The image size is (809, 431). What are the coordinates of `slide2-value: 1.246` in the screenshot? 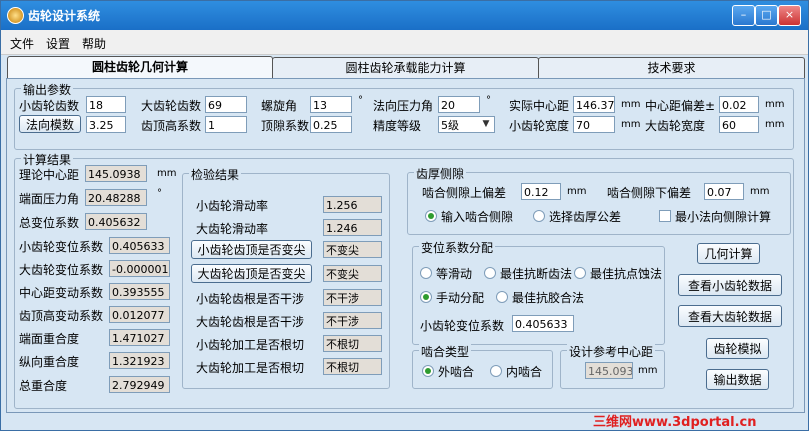 It's located at (352, 227).